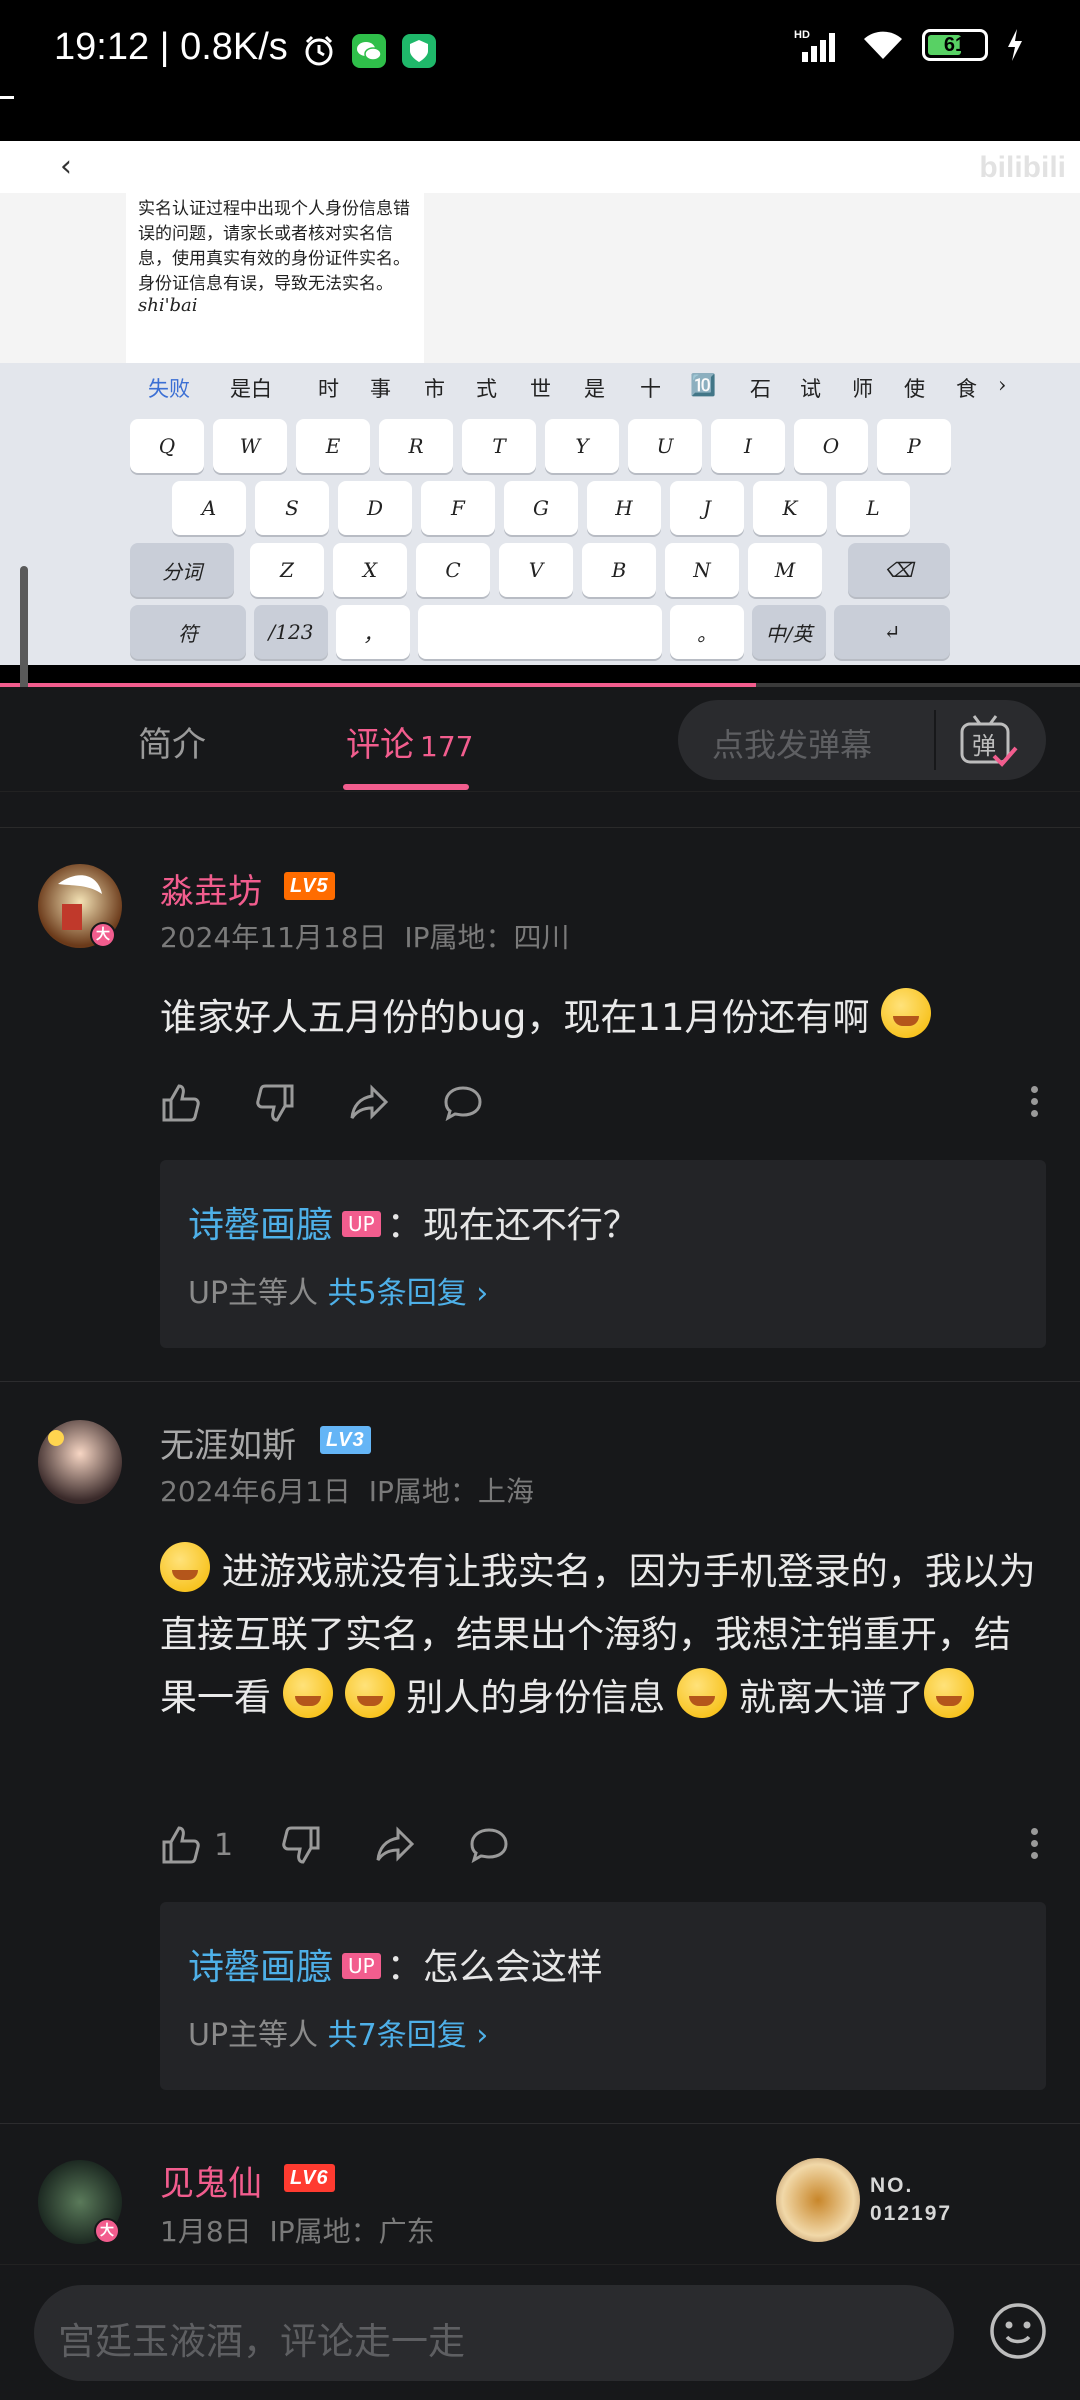 The width and height of the screenshot is (1080, 2400). Describe the element at coordinates (914, 446) in the screenshot. I see `keyboard-key: P` at that location.